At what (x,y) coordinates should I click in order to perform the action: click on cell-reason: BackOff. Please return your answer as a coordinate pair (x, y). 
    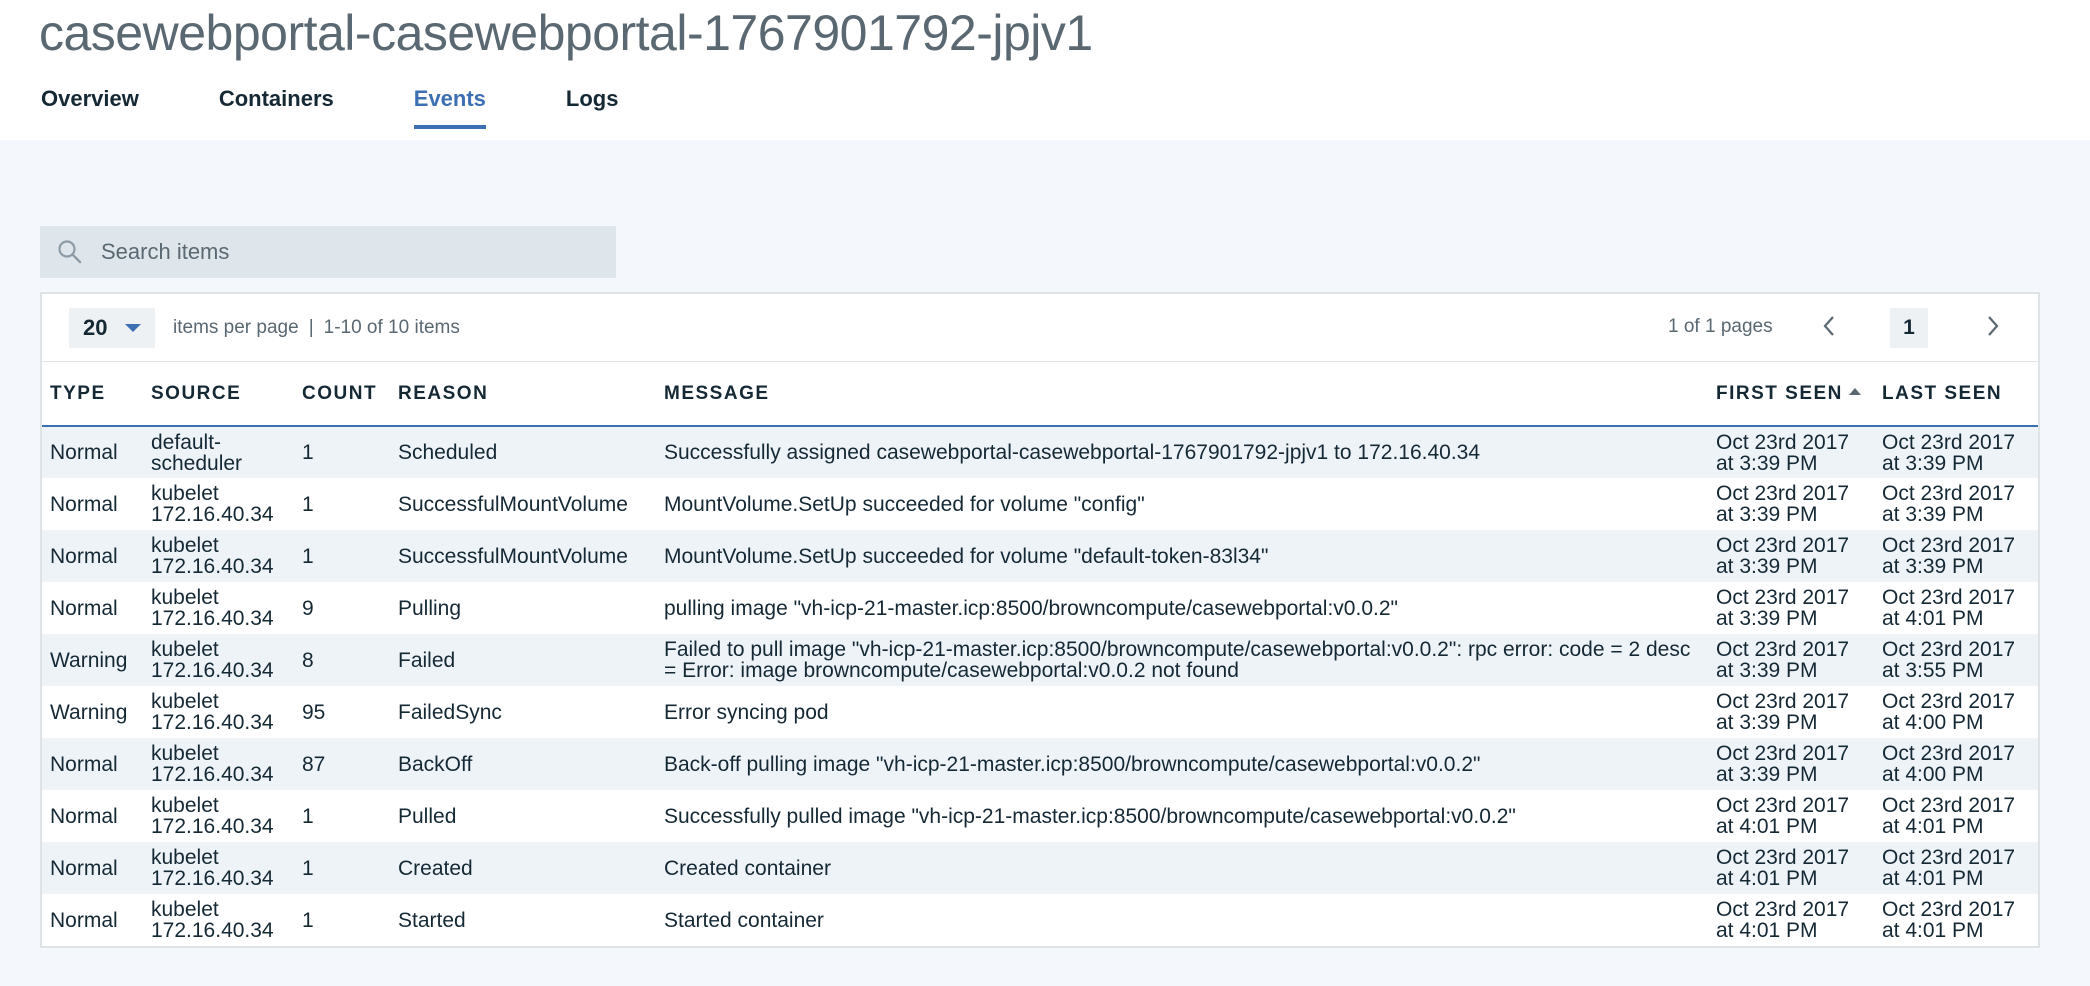
    Looking at the image, I should click on (523, 764).